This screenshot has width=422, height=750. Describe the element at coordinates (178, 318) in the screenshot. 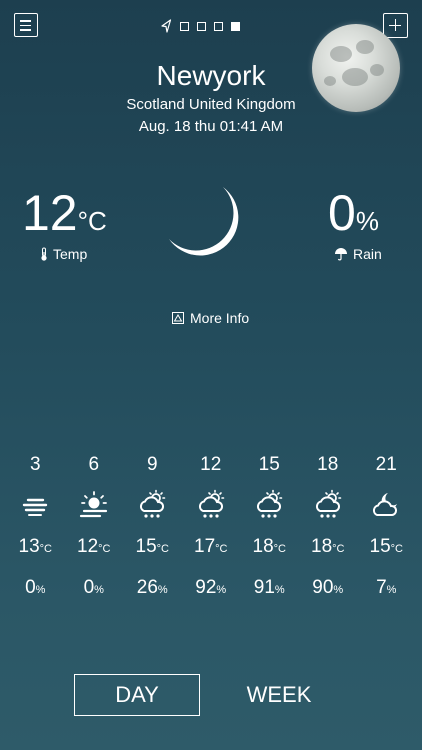

I see `triangle-icon` at that location.